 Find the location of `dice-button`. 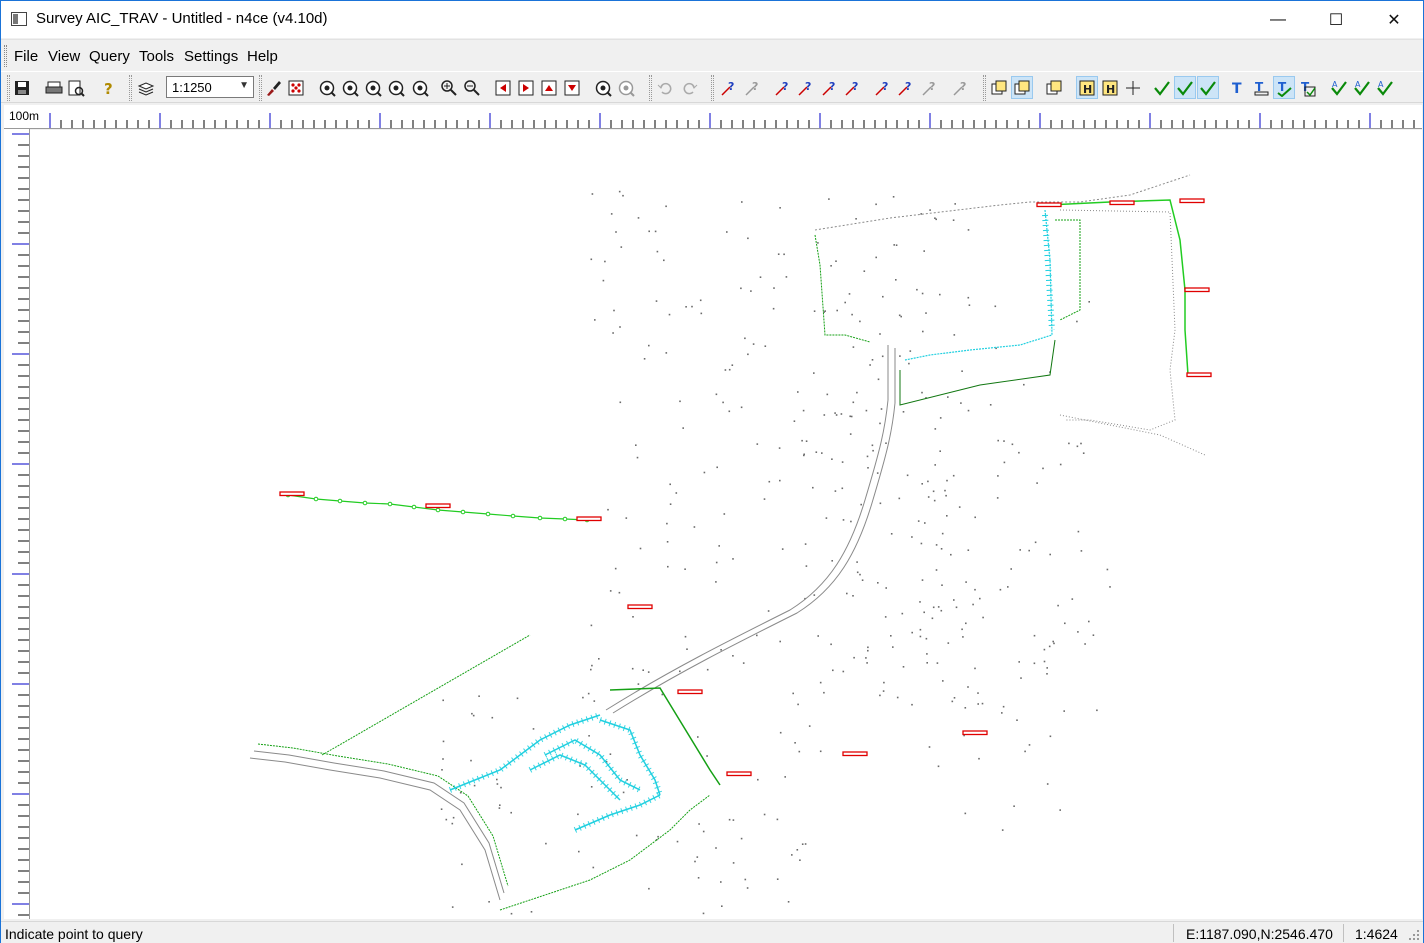

dice-button is located at coordinates (296, 87).